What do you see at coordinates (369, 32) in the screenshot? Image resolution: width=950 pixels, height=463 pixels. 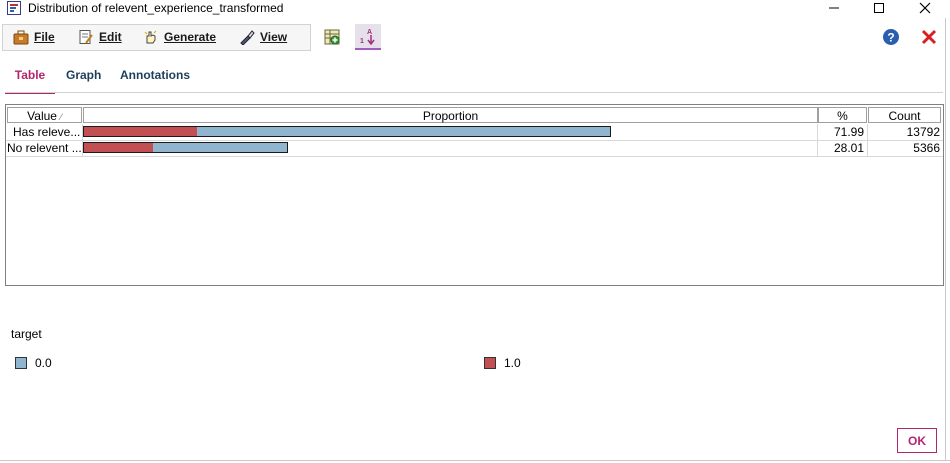 I see `svg-text: A` at bounding box center [369, 32].